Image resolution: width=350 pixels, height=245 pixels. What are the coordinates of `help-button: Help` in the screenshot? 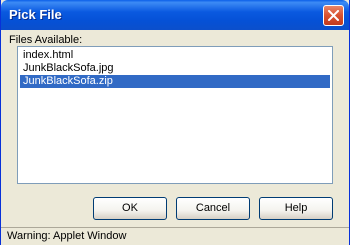 It's located at (296, 208).